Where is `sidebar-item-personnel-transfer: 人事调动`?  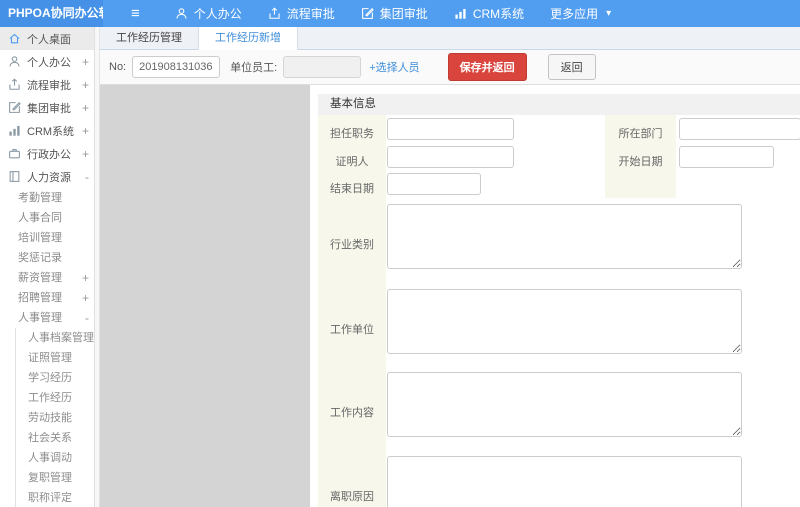
sidebar-item-personnel-transfer: 人事调动 is located at coordinates (57, 458).